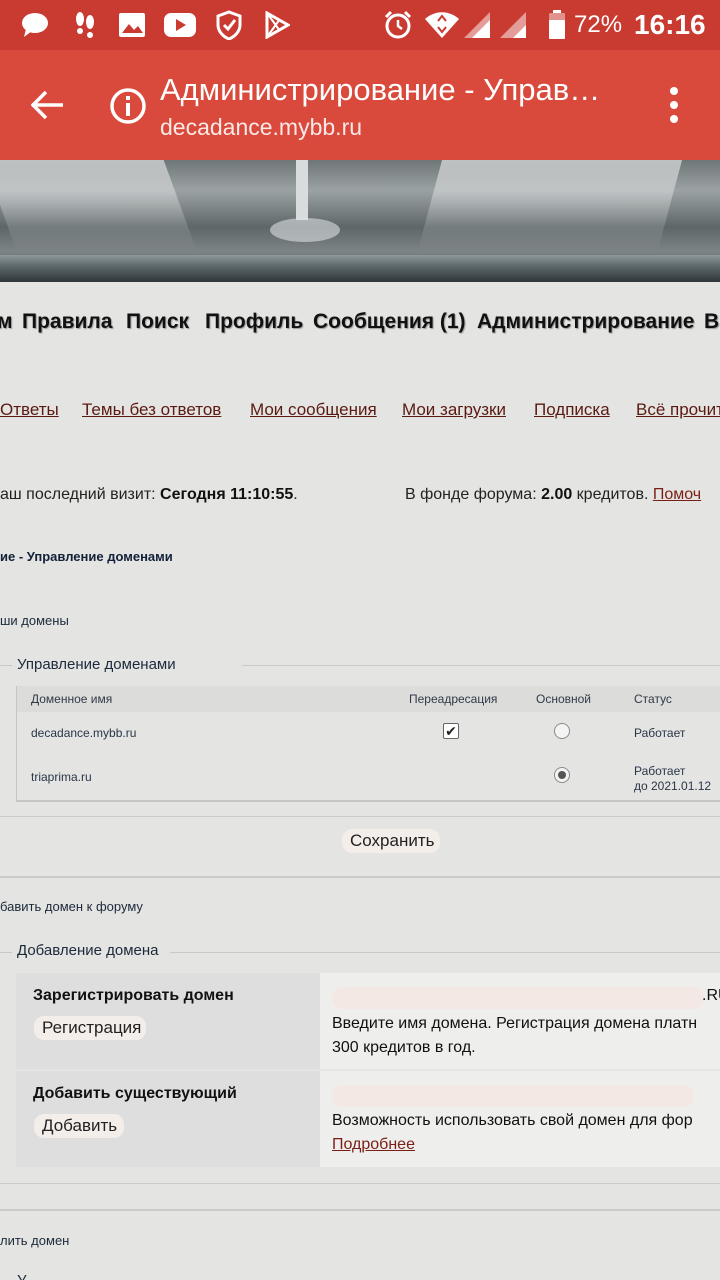  Describe the element at coordinates (673, 786) in the screenshot. I see `status-expiry: до 2021.01.12` at that location.